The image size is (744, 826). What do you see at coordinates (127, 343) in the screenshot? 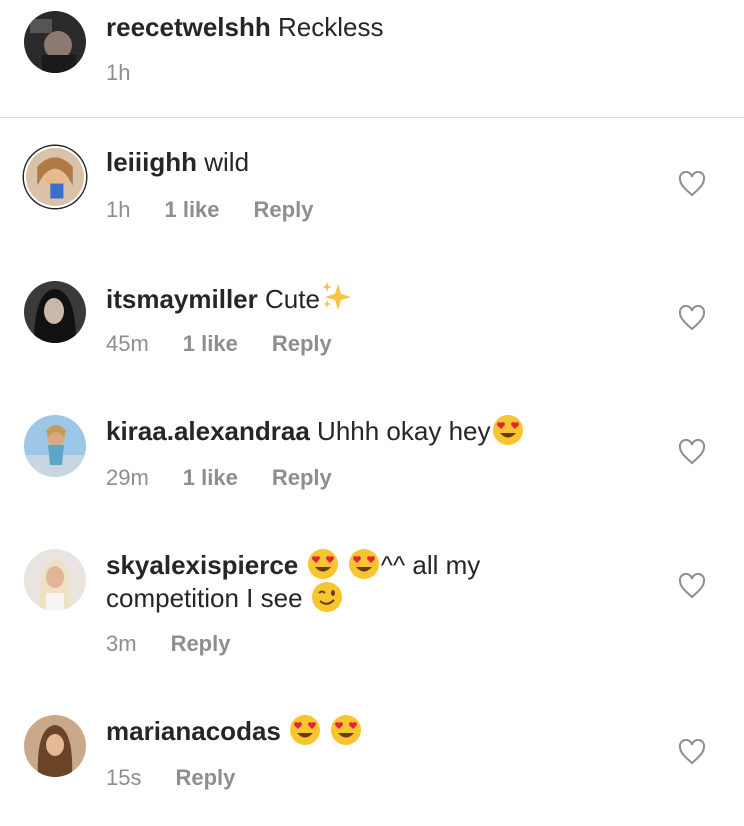
I see `comment-time: 45m` at bounding box center [127, 343].